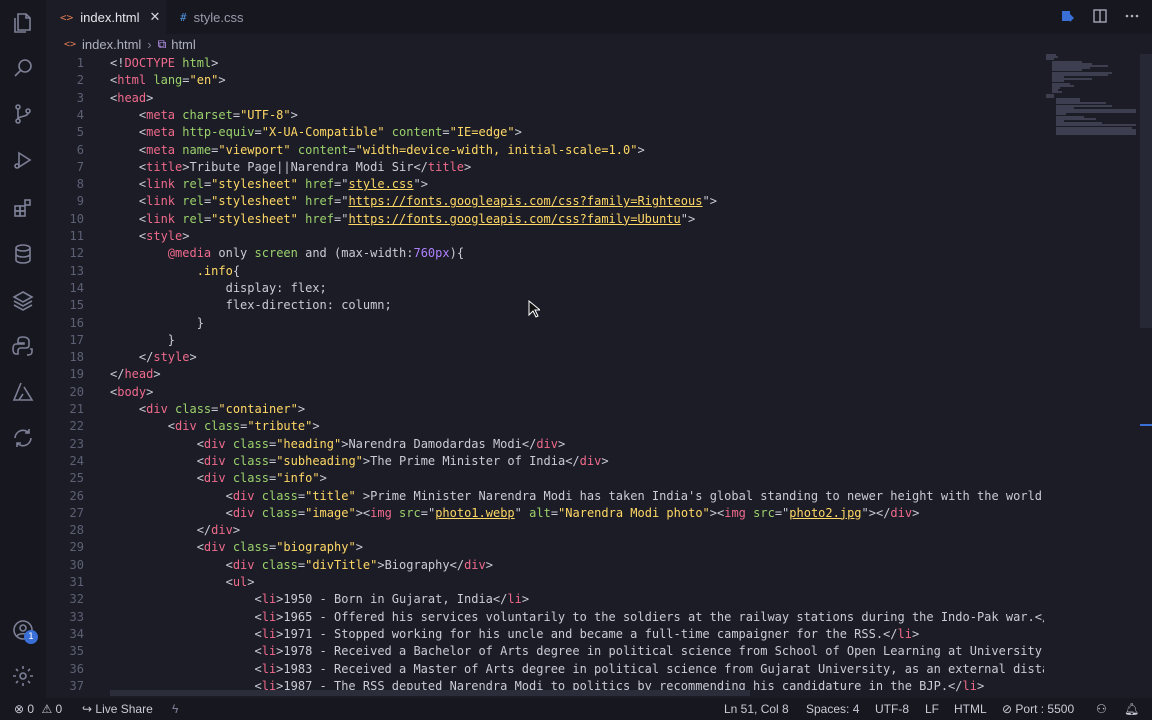 The height and width of the screenshot is (720, 1152). What do you see at coordinates (251, 305) in the screenshot?
I see `code-text: flex-direction: column;` at bounding box center [251, 305].